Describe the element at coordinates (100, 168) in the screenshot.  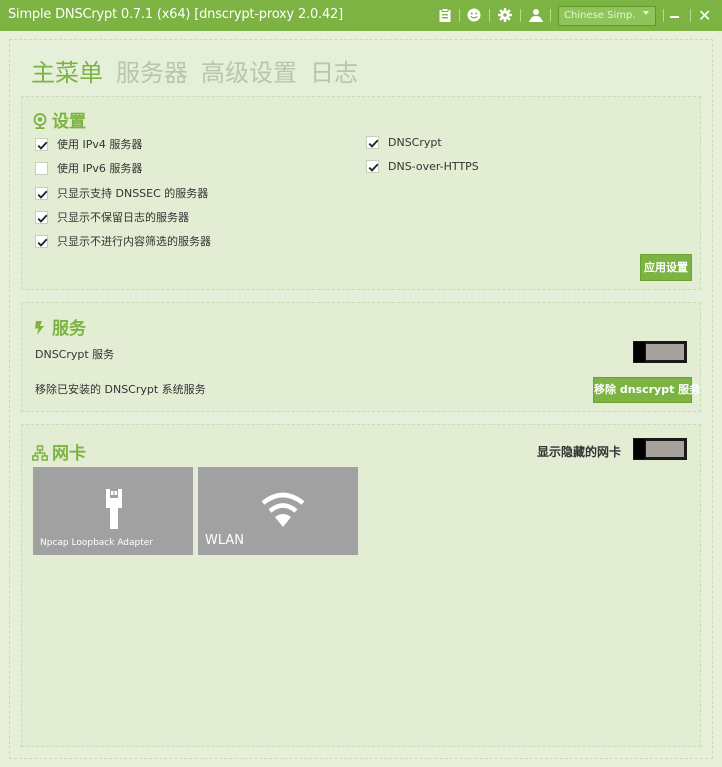
I see `option-label: 使用 IPv6 服务器` at that location.